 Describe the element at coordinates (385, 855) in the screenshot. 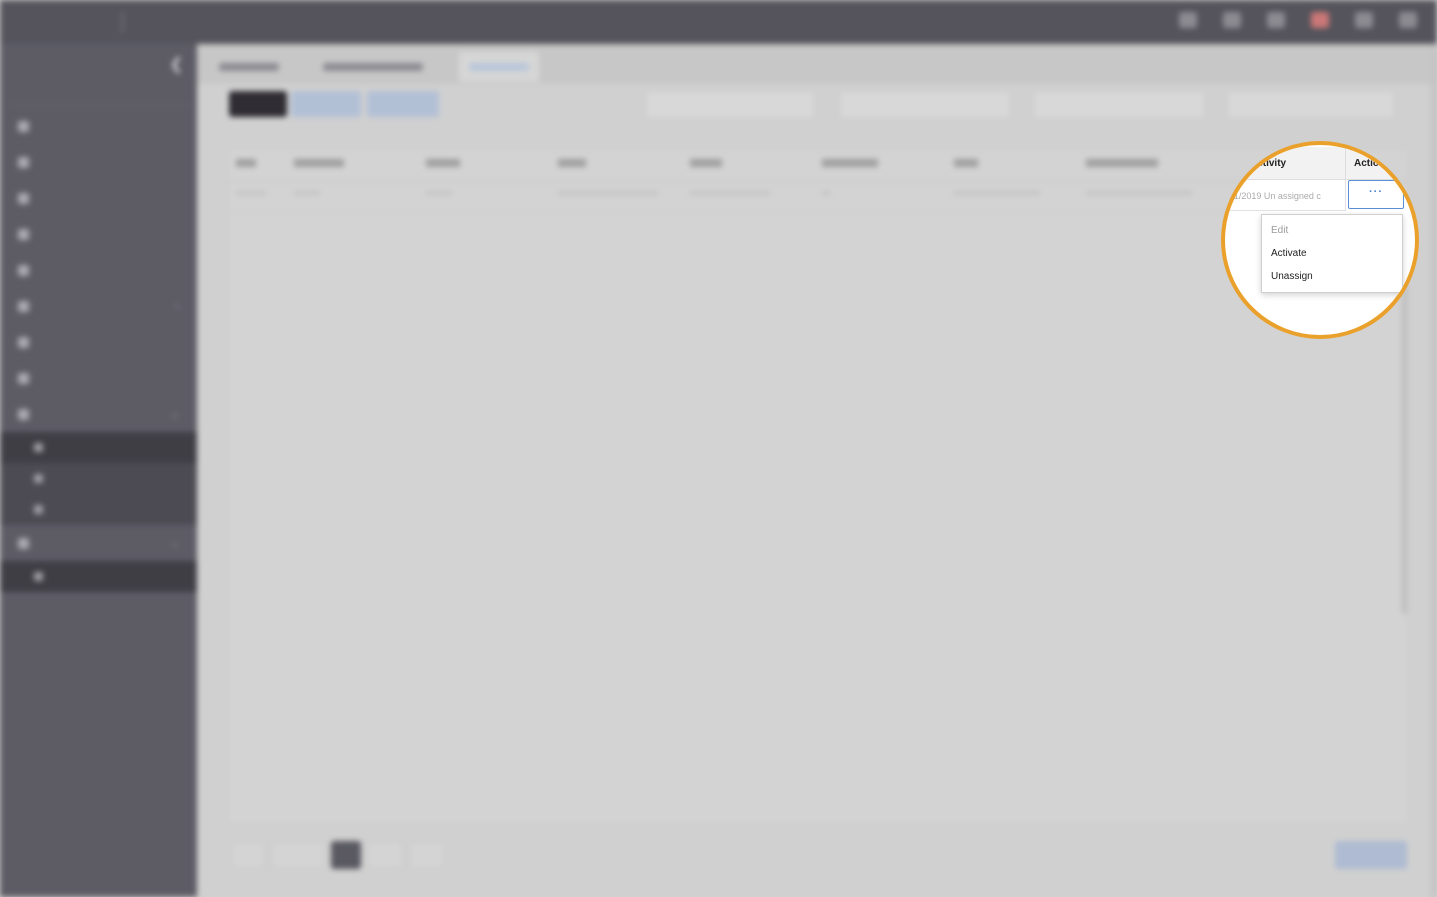

I see `next-page-button` at that location.